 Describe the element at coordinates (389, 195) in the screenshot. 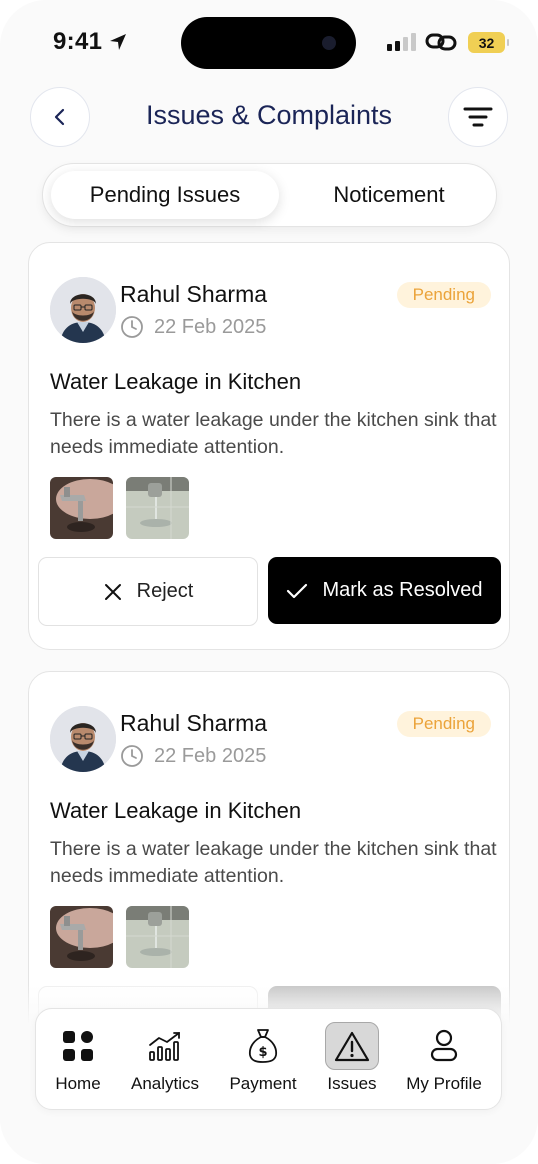

I see `tab-noticement: Noticement` at that location.